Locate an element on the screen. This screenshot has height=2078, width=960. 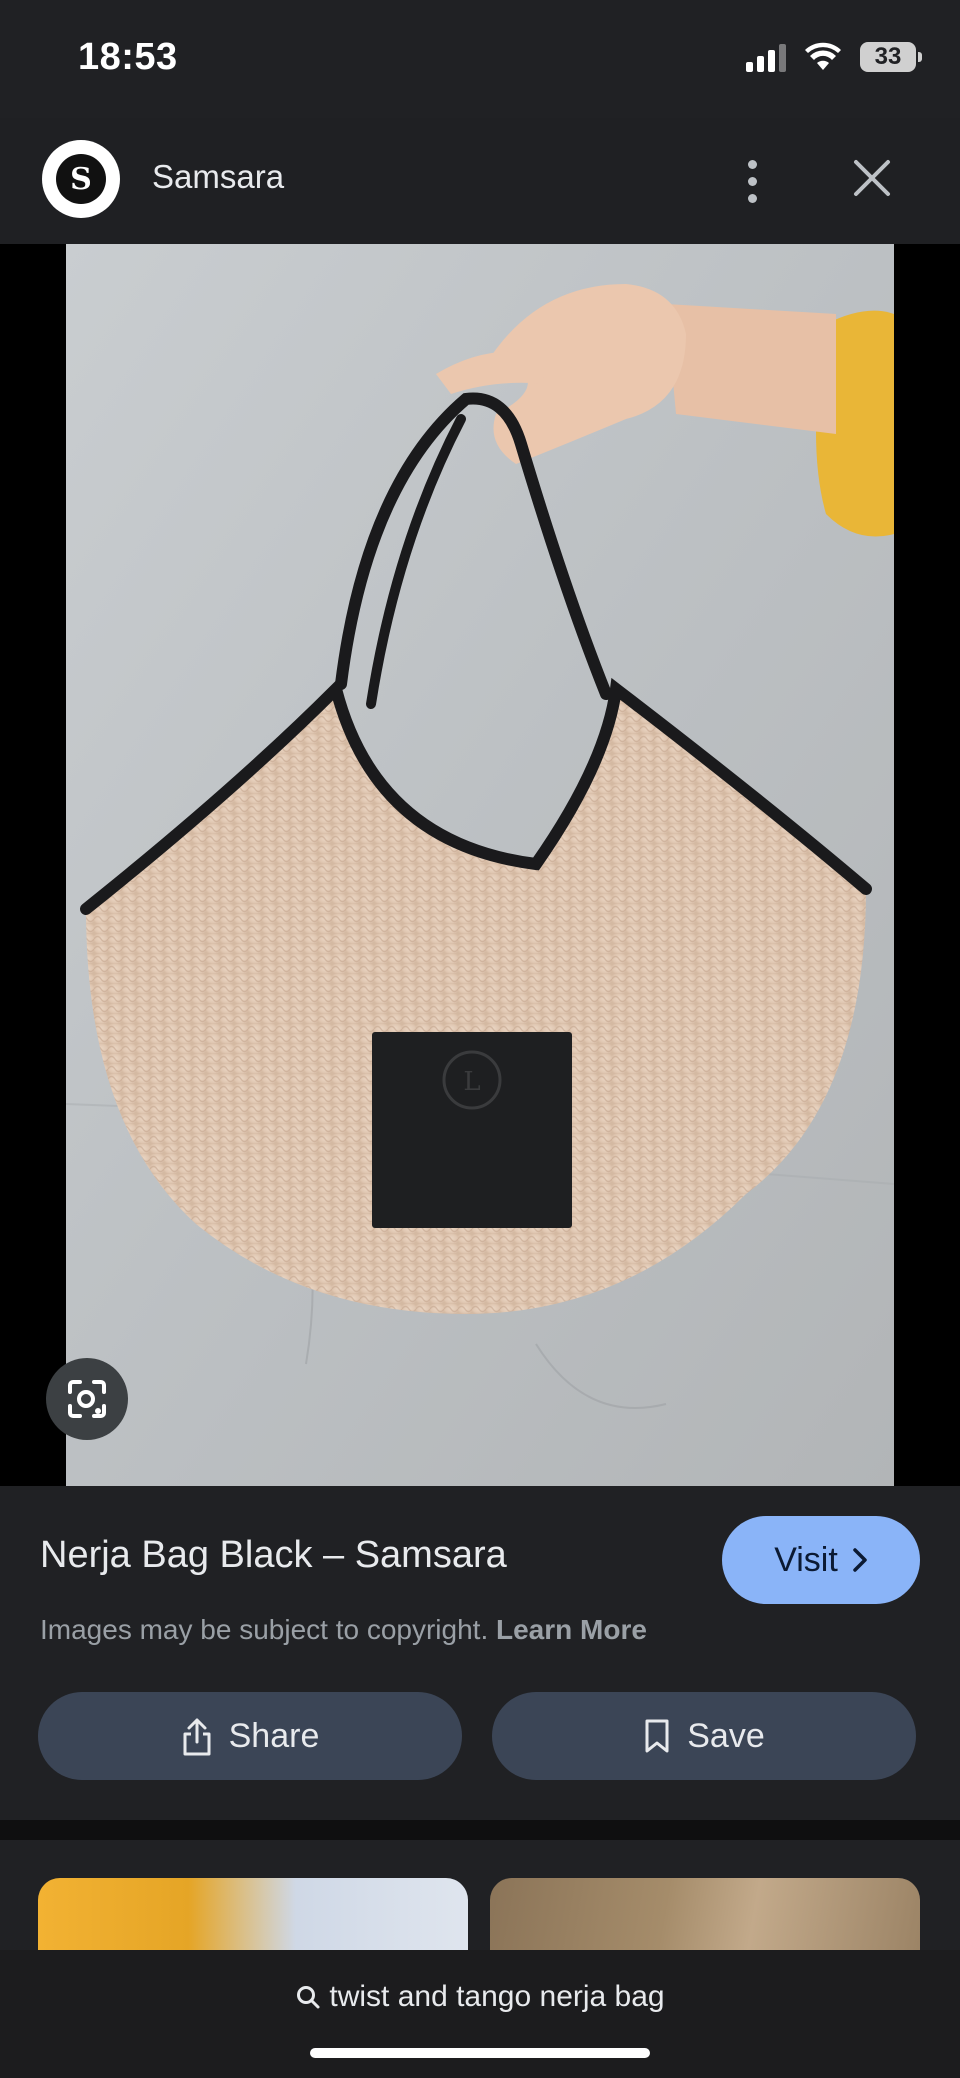
status-icons: 33 is located at coordinates (834, 57).